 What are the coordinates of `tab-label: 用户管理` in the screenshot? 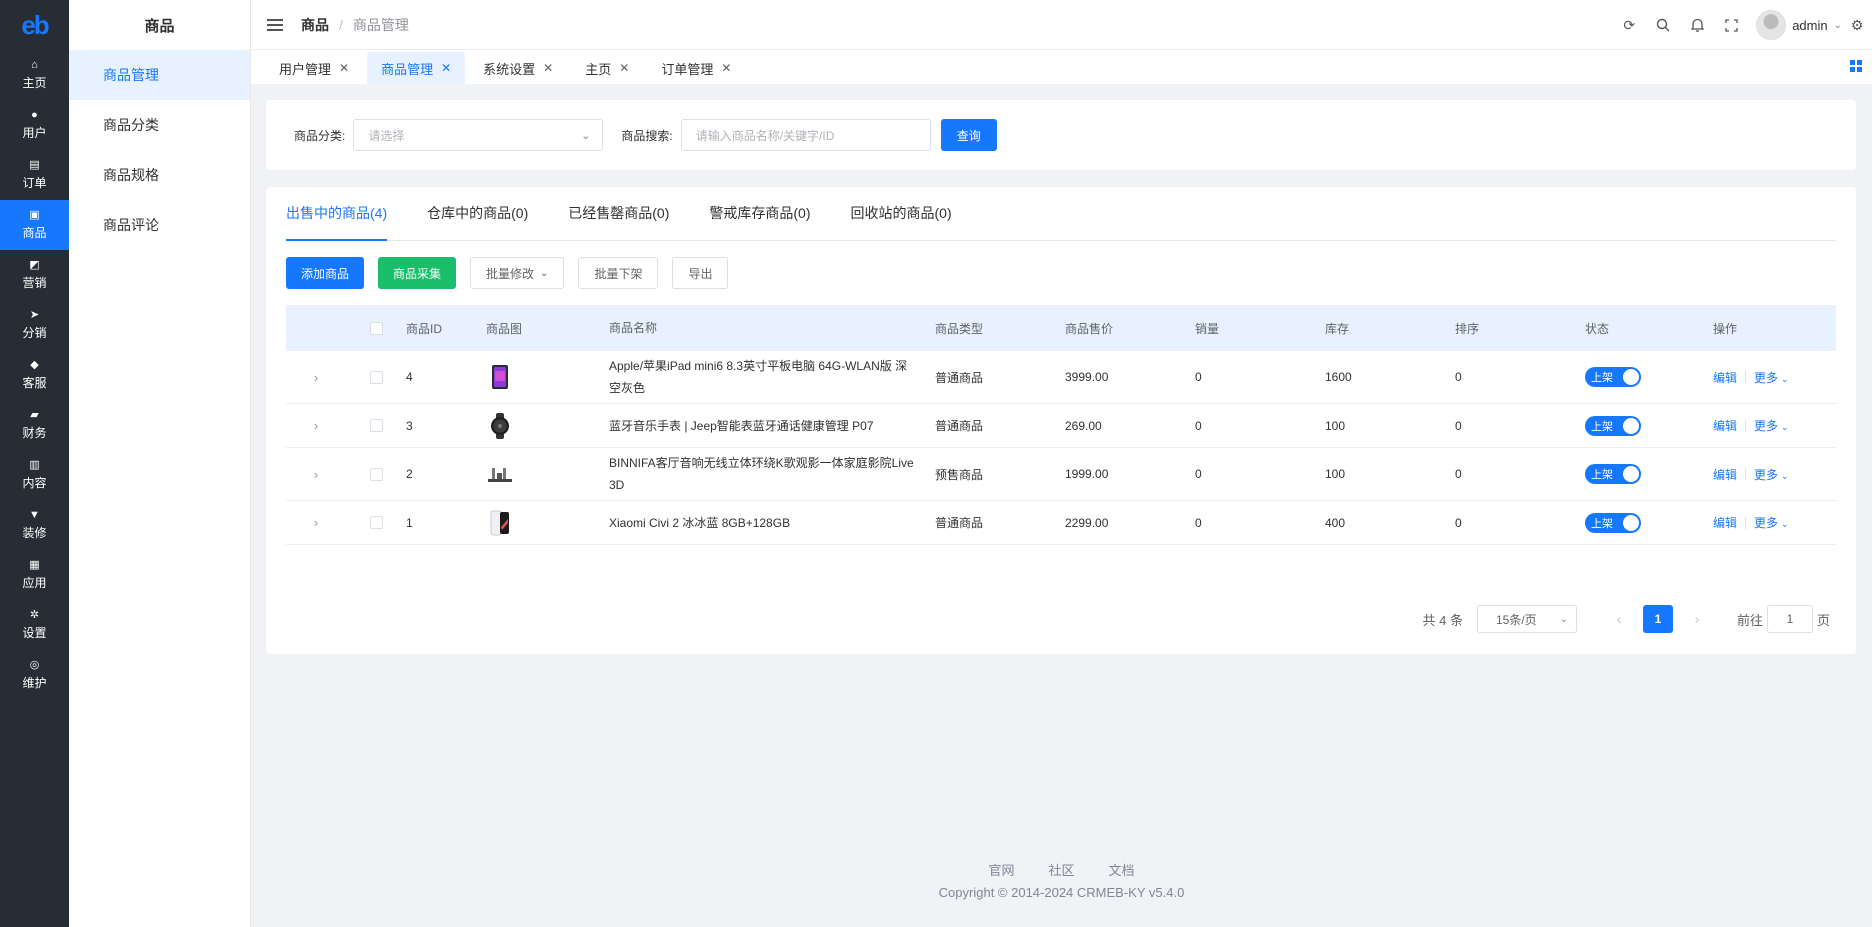 It's located at (305, 69).